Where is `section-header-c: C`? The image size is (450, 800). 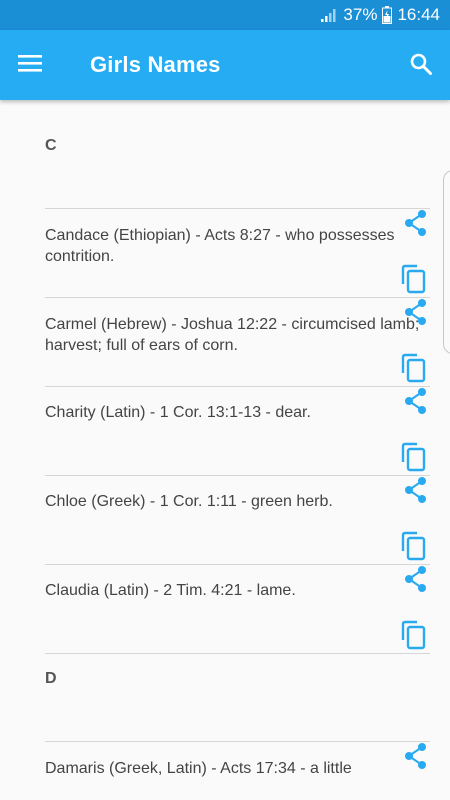
section-header-c: C is located at coordinates (51, 145).